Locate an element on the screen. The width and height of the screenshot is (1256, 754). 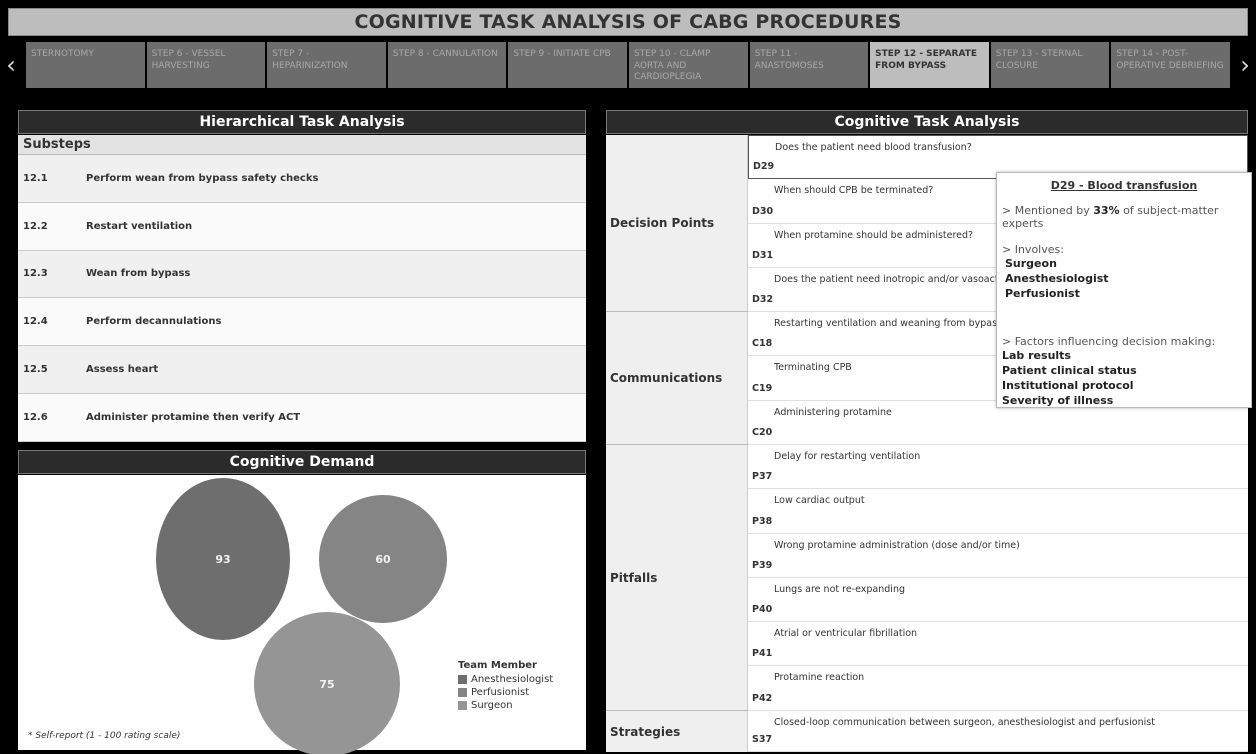
tab-step-7: STEP 7 - HEPARINIZATION is located at coordinates (326, 65).